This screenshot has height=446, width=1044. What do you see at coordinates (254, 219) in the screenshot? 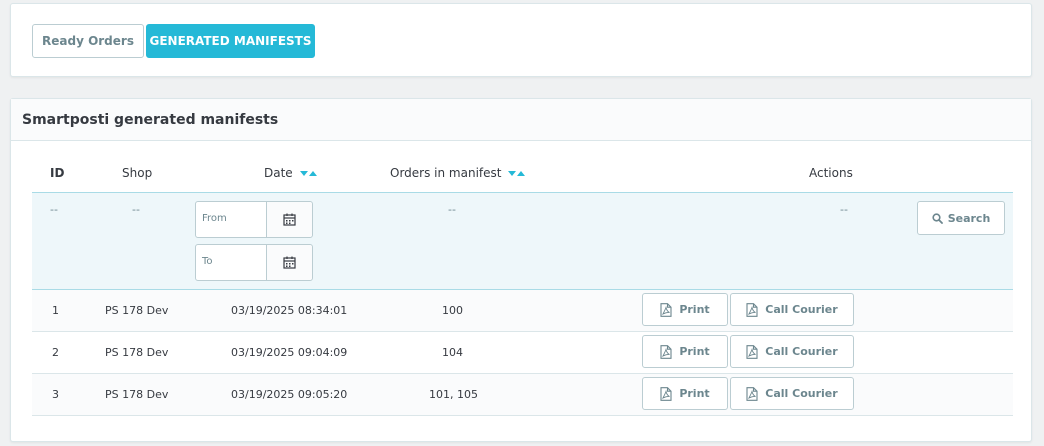
I see `date-from-input: From` at bounding box center [254, 219].